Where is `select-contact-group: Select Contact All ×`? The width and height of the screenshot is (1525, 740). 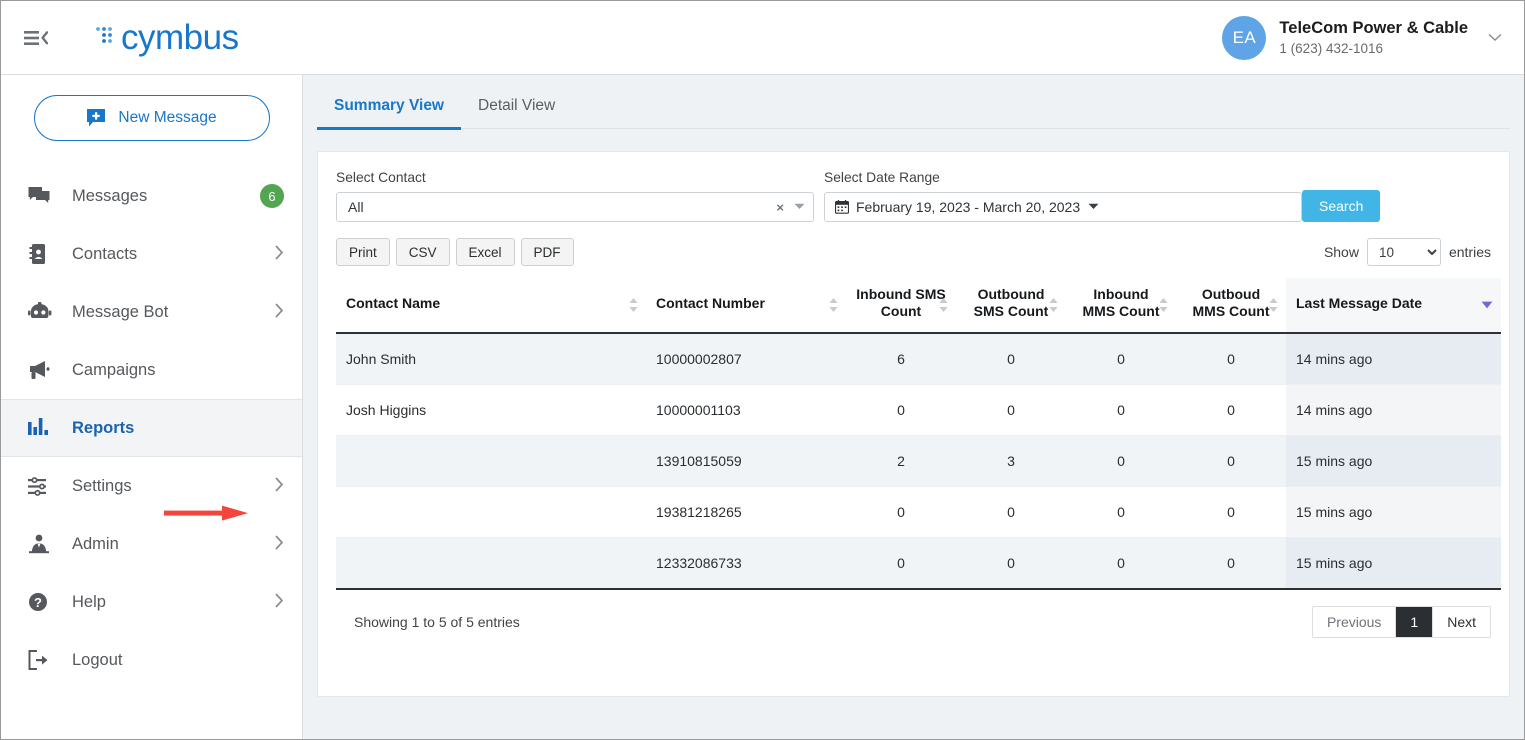 select-contact-group: Select Contact All × is located at coordinates (575, 196).